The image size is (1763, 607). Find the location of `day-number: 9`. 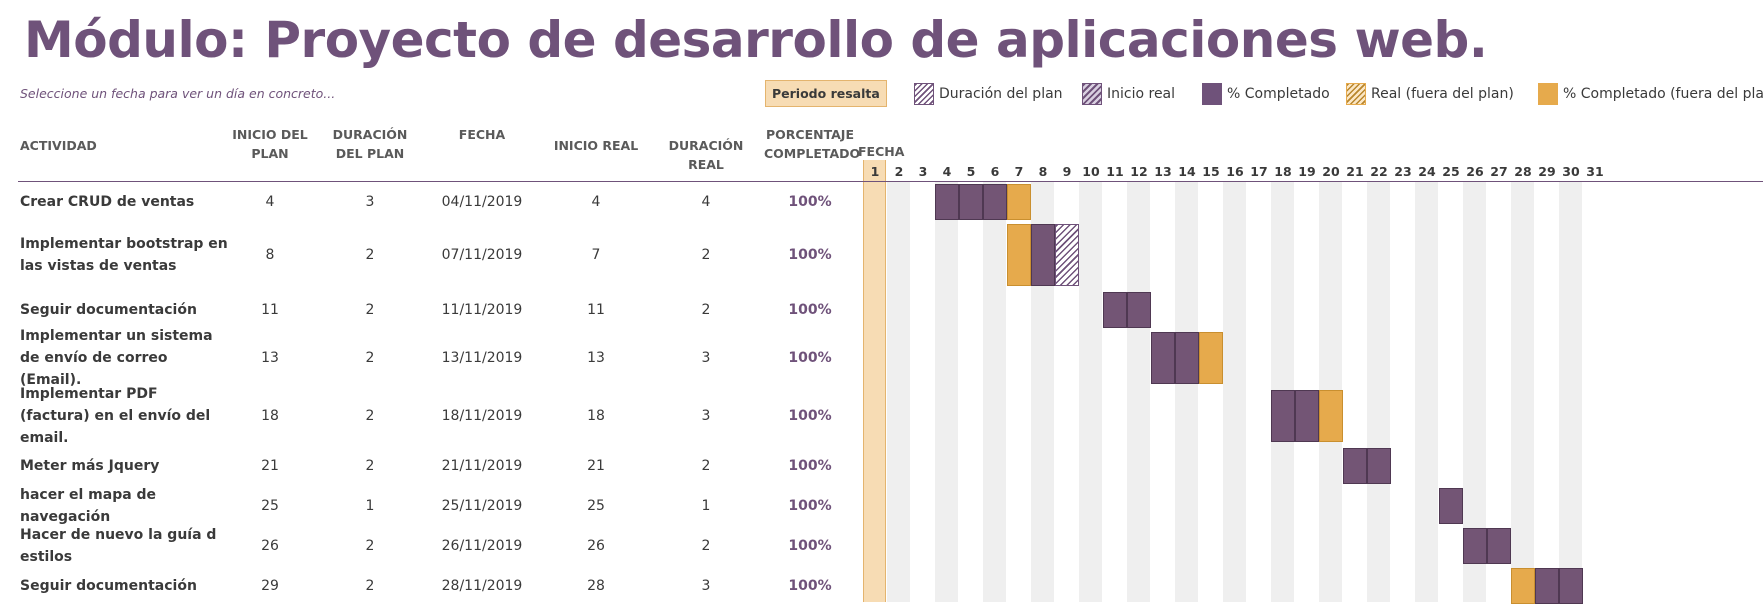

day-number: 9 is located at coordinates (1067, 171).